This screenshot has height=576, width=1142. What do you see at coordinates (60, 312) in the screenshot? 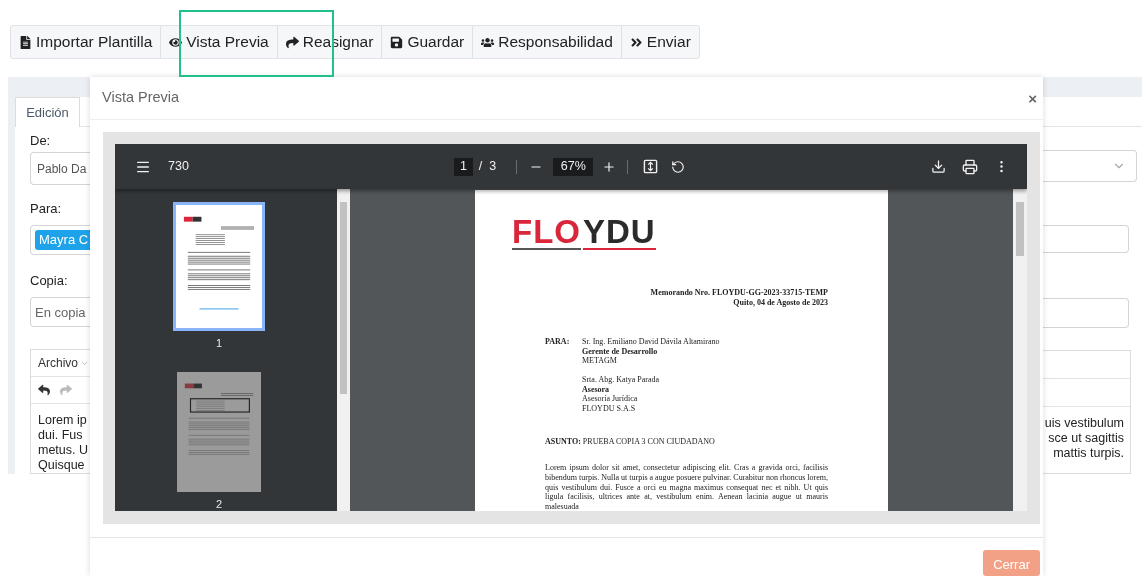
I see `input-field: En copia` at bounding box center [60, 312].